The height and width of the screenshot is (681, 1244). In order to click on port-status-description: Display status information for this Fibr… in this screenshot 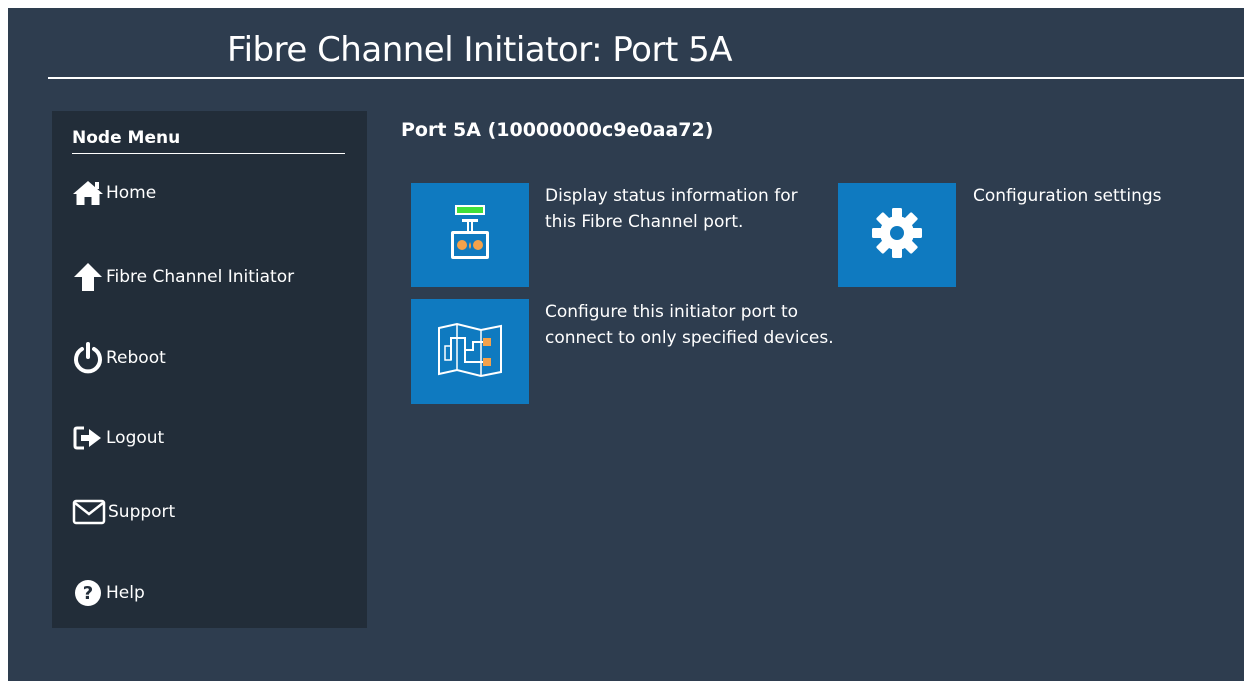, I will do `click(685, 209)`.